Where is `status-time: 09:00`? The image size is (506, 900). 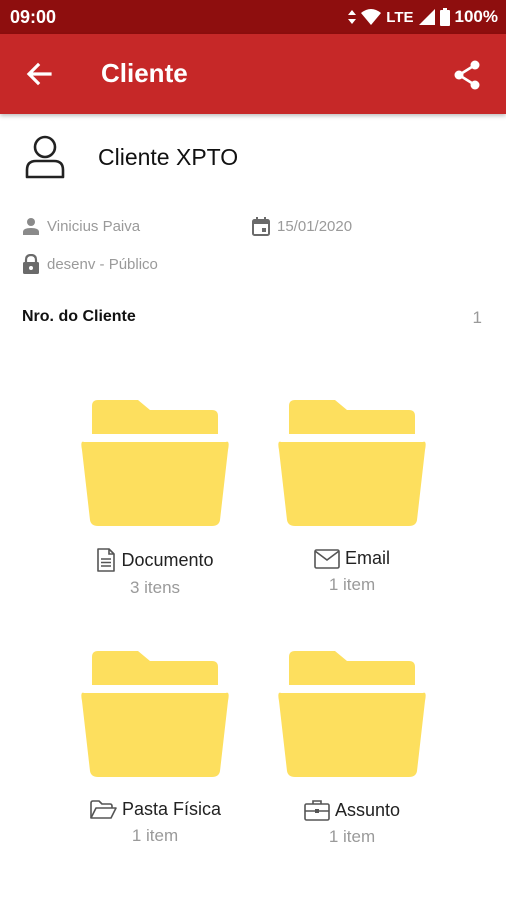 status-time: 09:00 is located at coordinates (33, 16).